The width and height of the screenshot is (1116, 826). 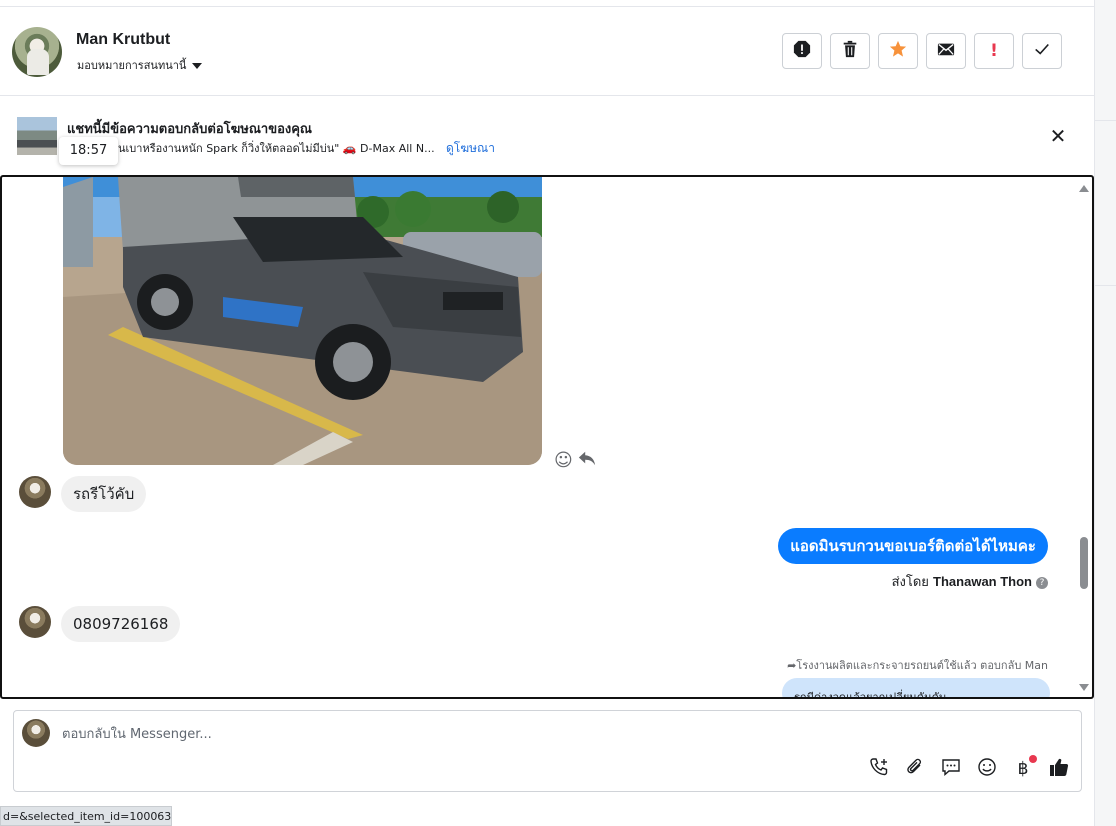 I want to click on report-spam-button, so click(x=802, y=51).